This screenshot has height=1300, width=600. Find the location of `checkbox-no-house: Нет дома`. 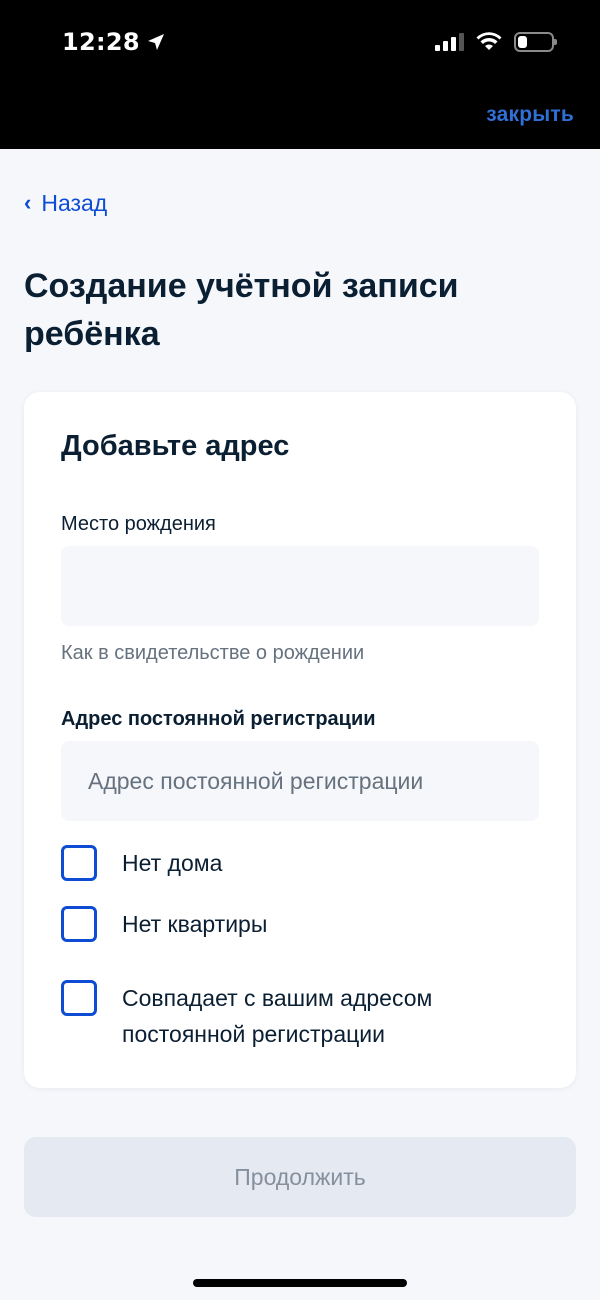

checkbox-no-house: Нет дома is located at coordinates (301, 863).